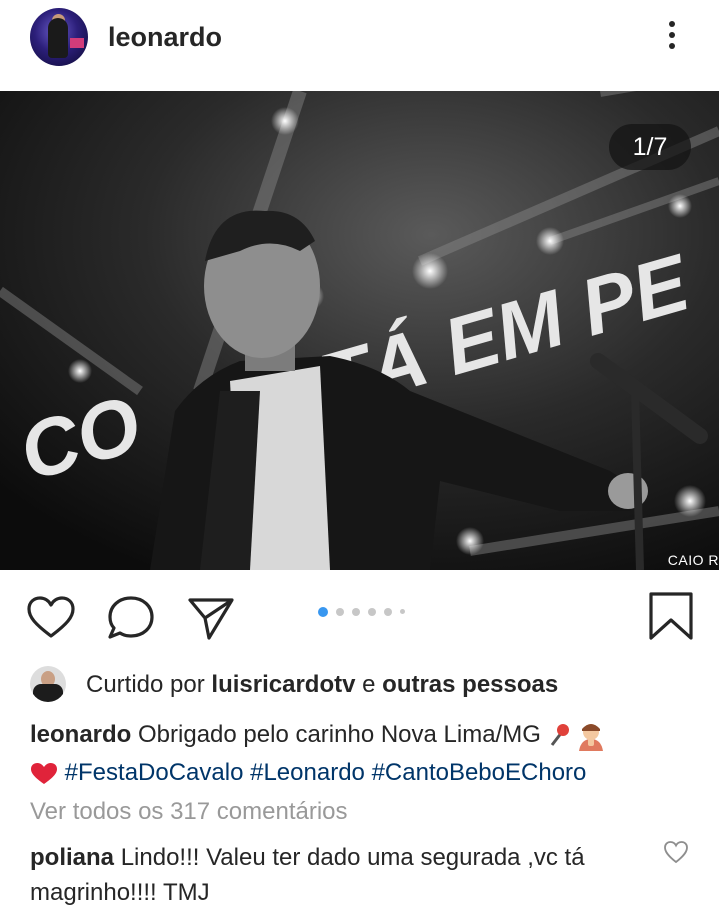 The width and height of the screenshot is (719, 916). I want to click on carousel-indicator, so click(365, 611).